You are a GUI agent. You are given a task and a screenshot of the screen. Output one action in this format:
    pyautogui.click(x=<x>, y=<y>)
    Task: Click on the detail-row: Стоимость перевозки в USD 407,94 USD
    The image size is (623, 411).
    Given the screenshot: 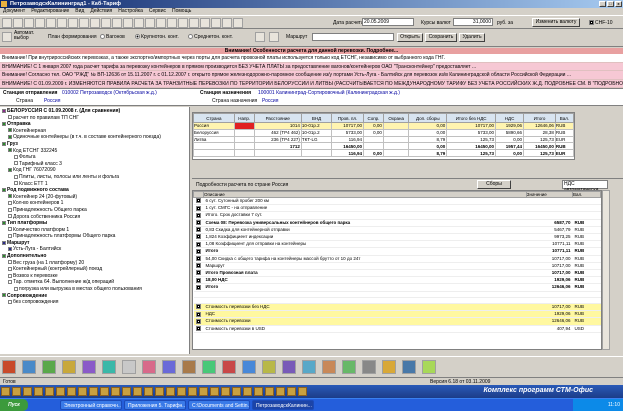 What is the action you would take?
    pyautogui.click(x=397, y=329)
    